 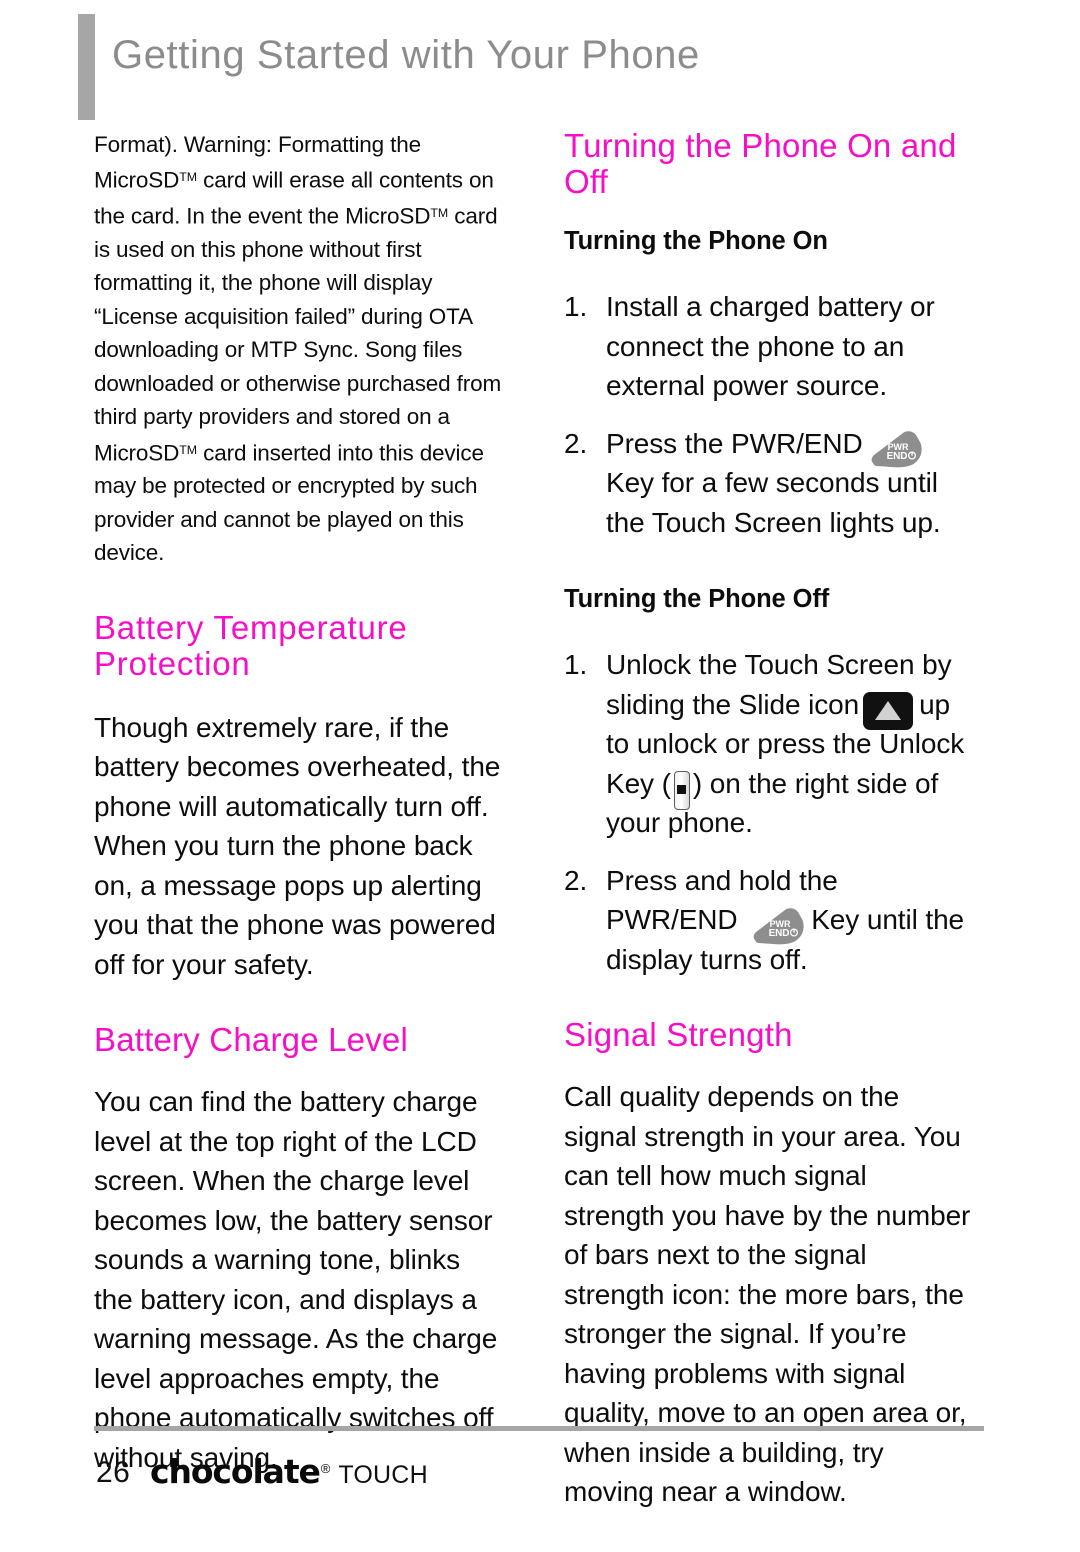 What do you see at coordinates (895, 450) in the screenshot?
I see `pwr-end-key-icon: PWR END` at bounding box center [895, 450].